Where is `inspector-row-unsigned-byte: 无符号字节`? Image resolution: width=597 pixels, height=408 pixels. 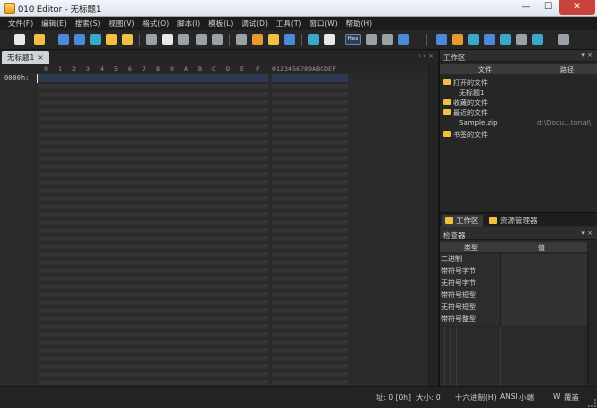 inspector-row-unsigned-byte: 无符号字节 is located at coordinates (513, 284).